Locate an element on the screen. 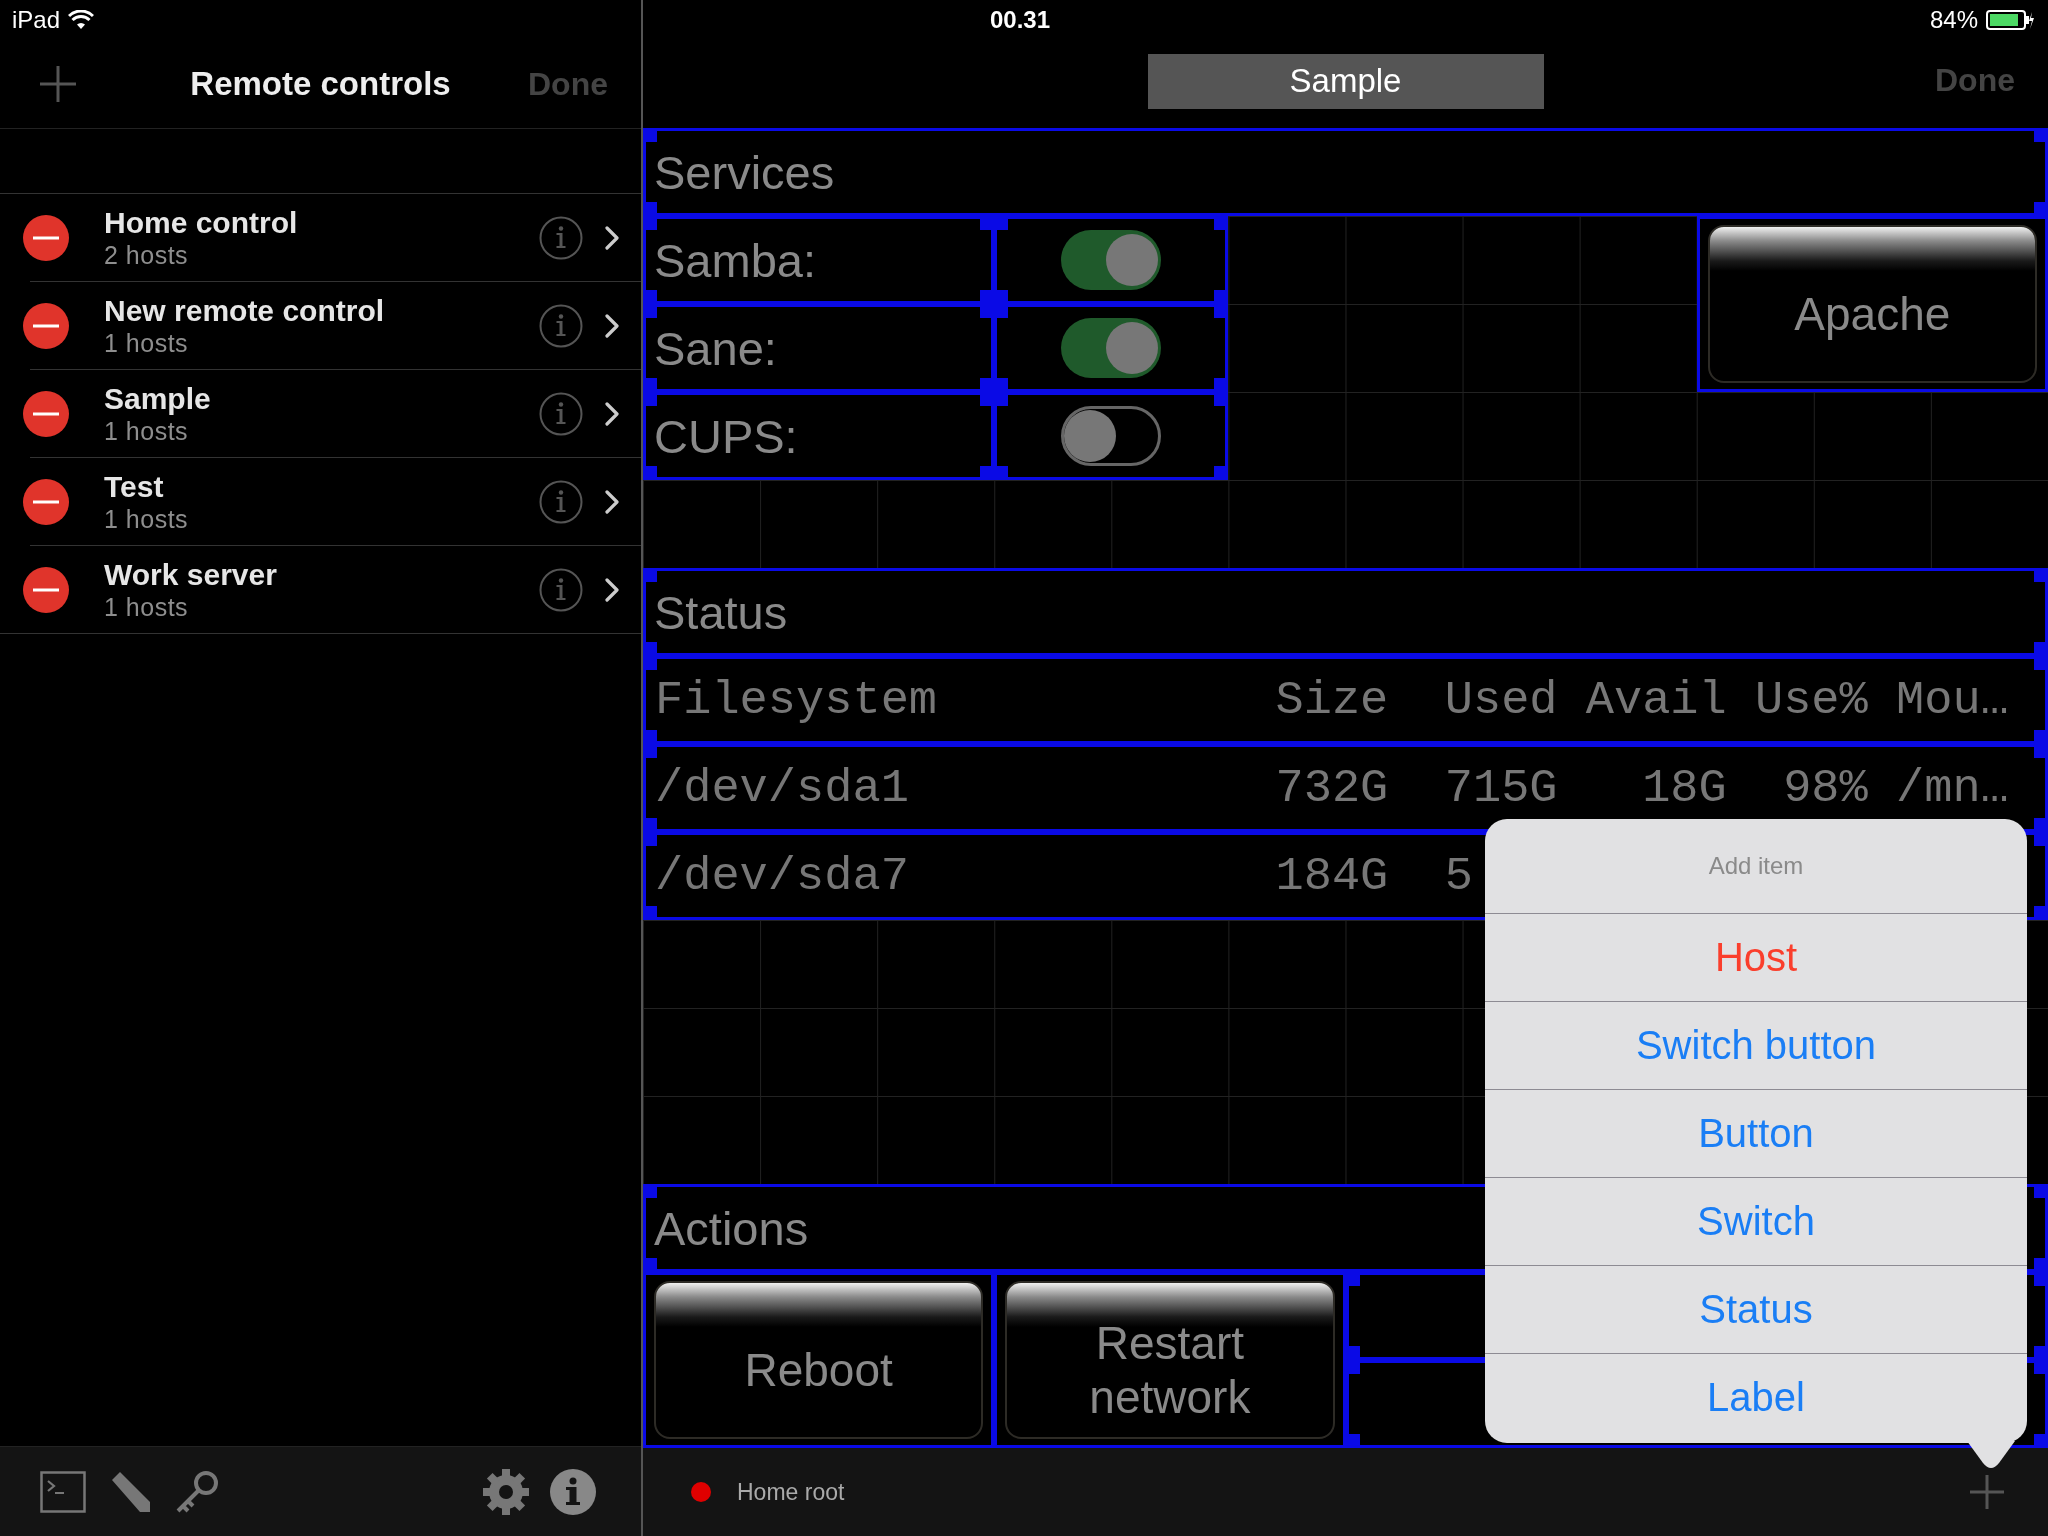 This screenshot has height=1536, width=2048. info-icon is located at coordinates (573, 1491).